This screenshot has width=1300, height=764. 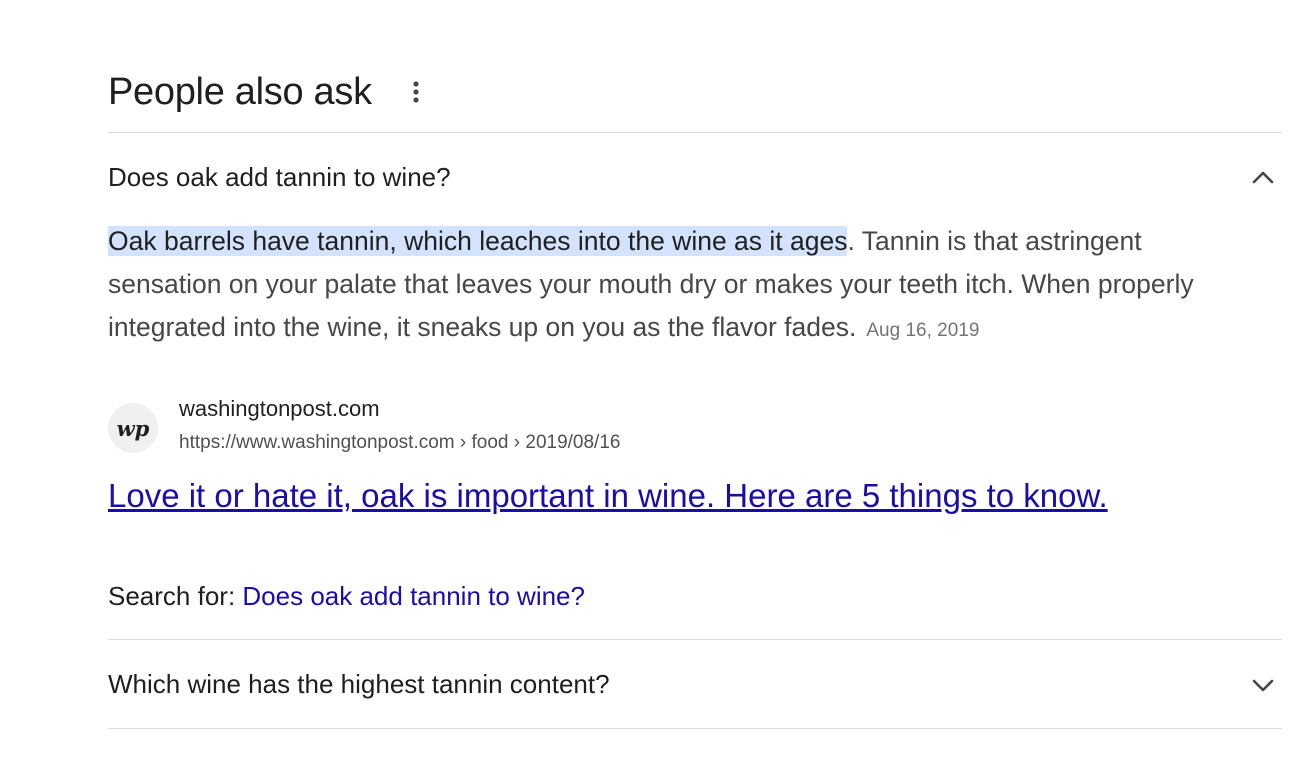 I want to click on site-favicon: wp, so click(x=133, y=428).